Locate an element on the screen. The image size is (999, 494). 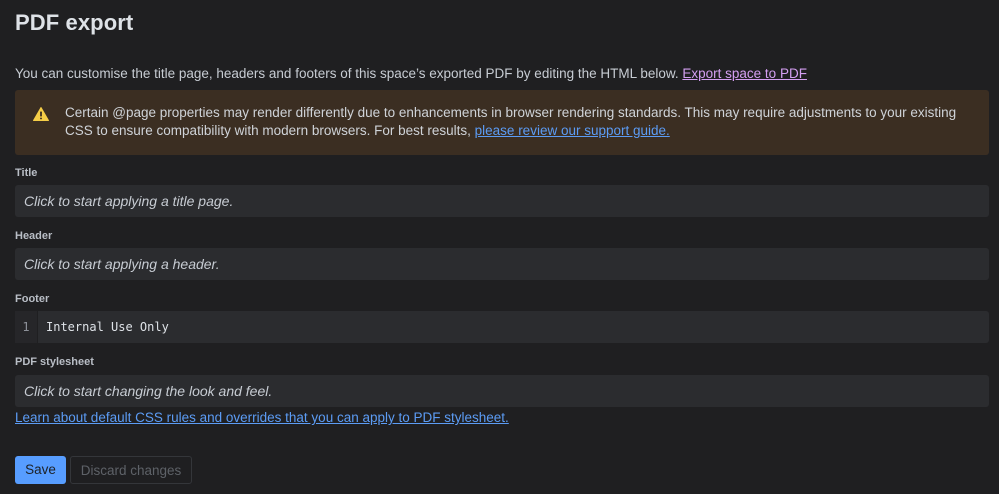
save-button: Save is located at coordinates (40, 470).